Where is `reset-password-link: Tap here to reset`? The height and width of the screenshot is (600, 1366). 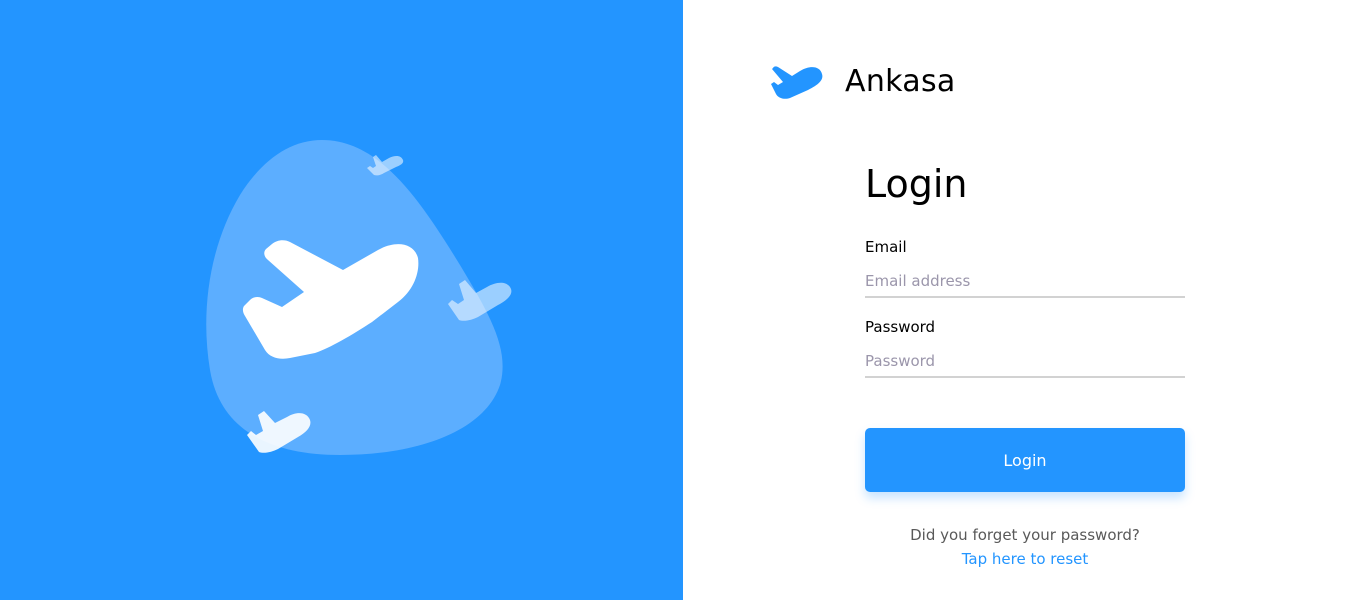 reset-password-link: Tap here to reset is located at coordinates (1025, 559).